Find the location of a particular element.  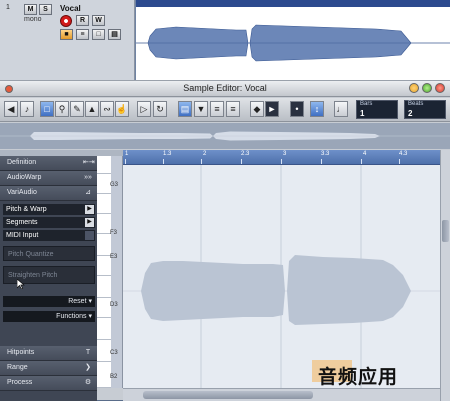

bars-value: 1 is located at coordinates (362, 113).